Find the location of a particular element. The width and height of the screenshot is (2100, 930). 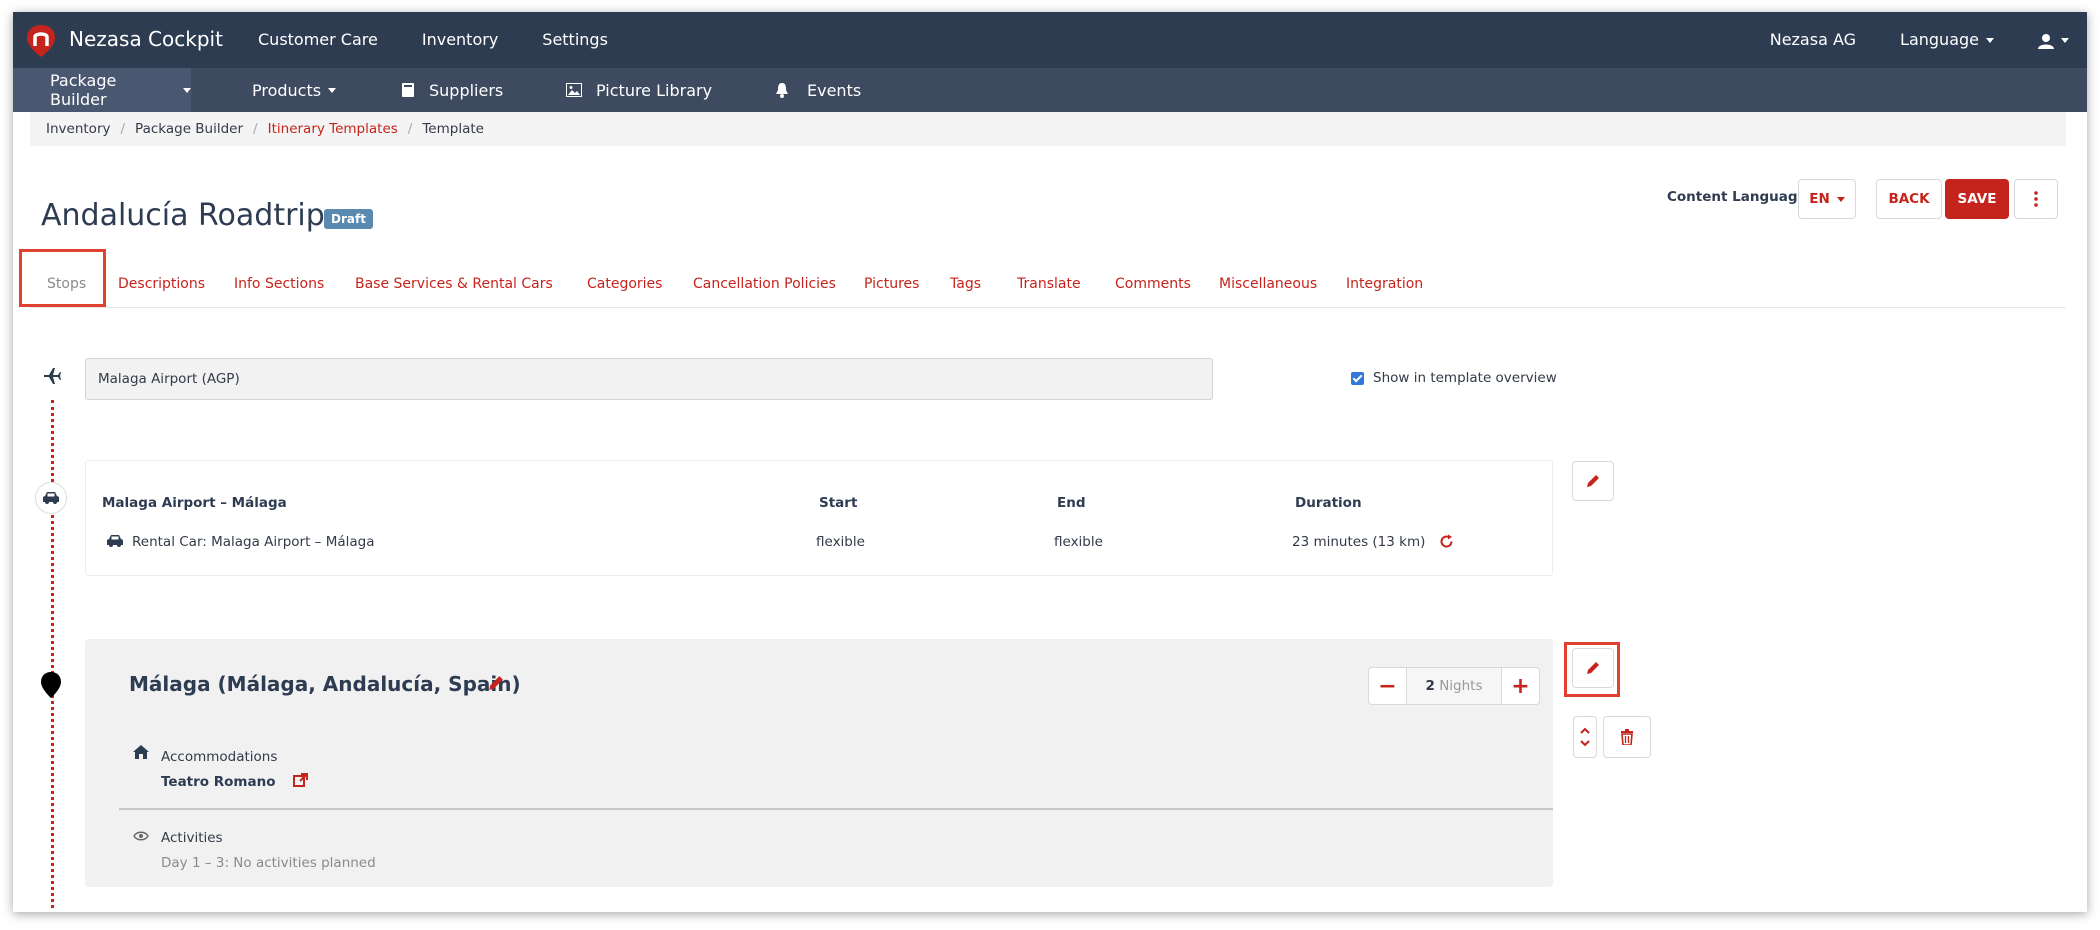

nav-settings: Settings is located at coordinates (575, 39).